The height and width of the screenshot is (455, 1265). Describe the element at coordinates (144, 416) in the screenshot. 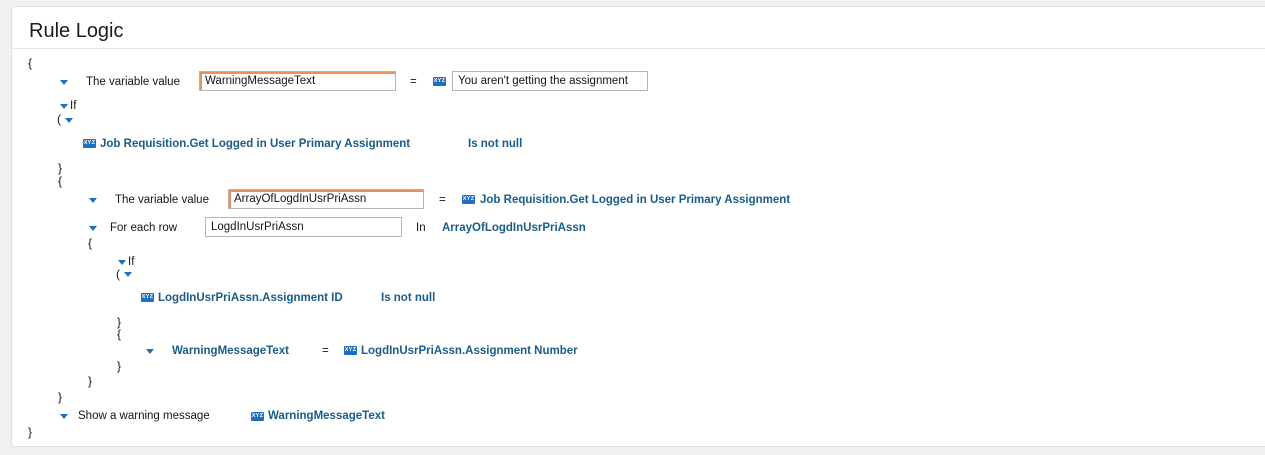

I see `warning-label: Show a warning message` at that location.